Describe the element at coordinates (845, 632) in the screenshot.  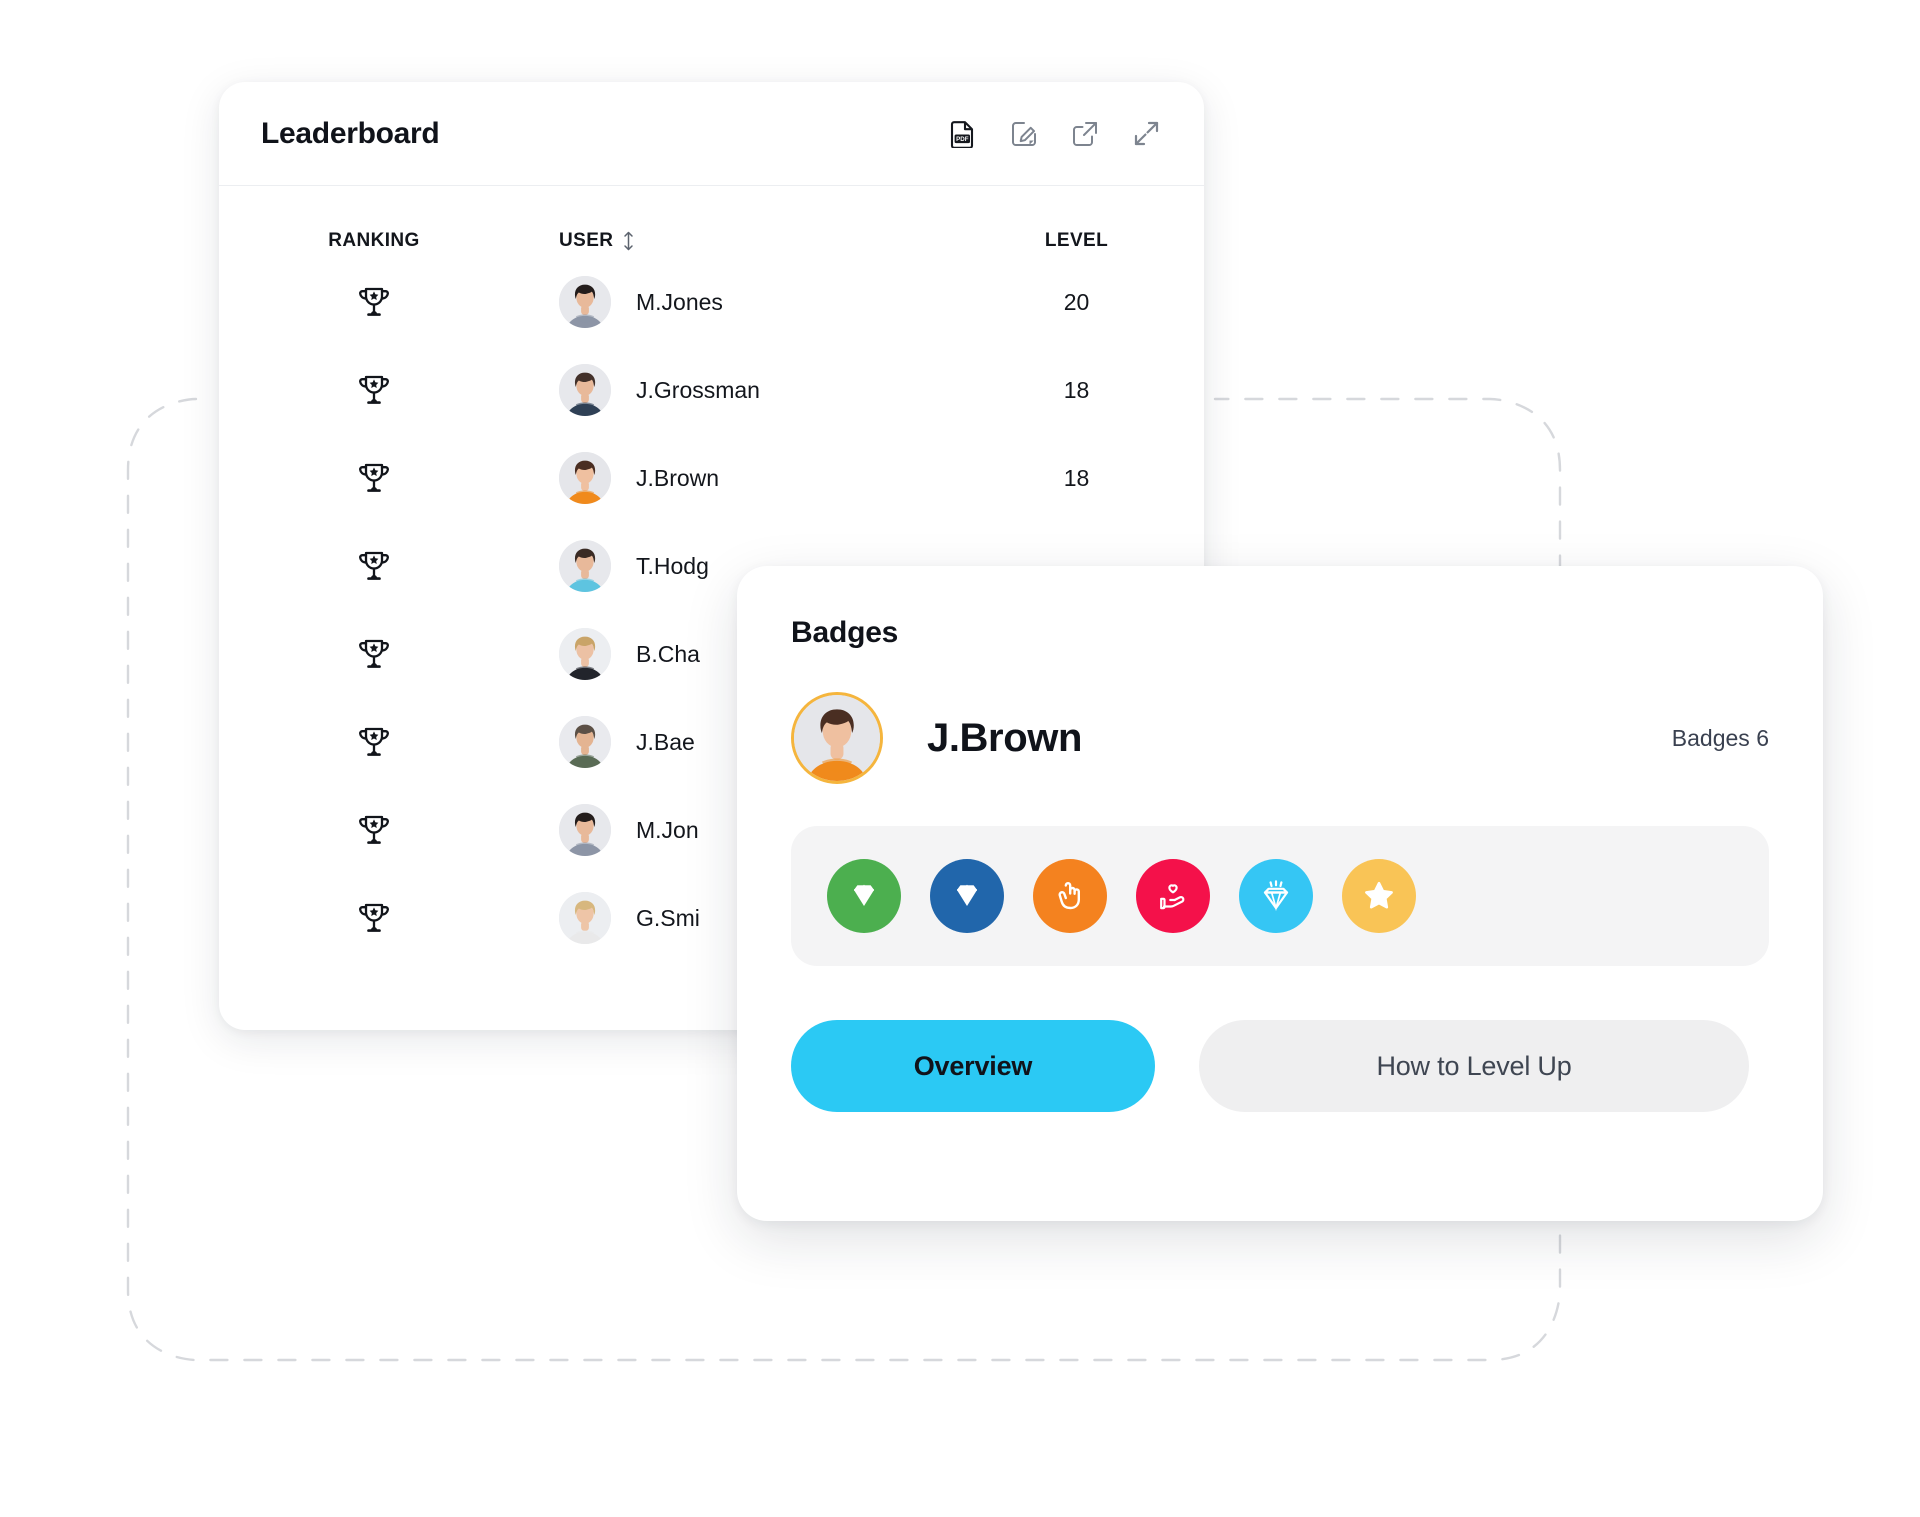
I see `badges-title: Badges` at that location.